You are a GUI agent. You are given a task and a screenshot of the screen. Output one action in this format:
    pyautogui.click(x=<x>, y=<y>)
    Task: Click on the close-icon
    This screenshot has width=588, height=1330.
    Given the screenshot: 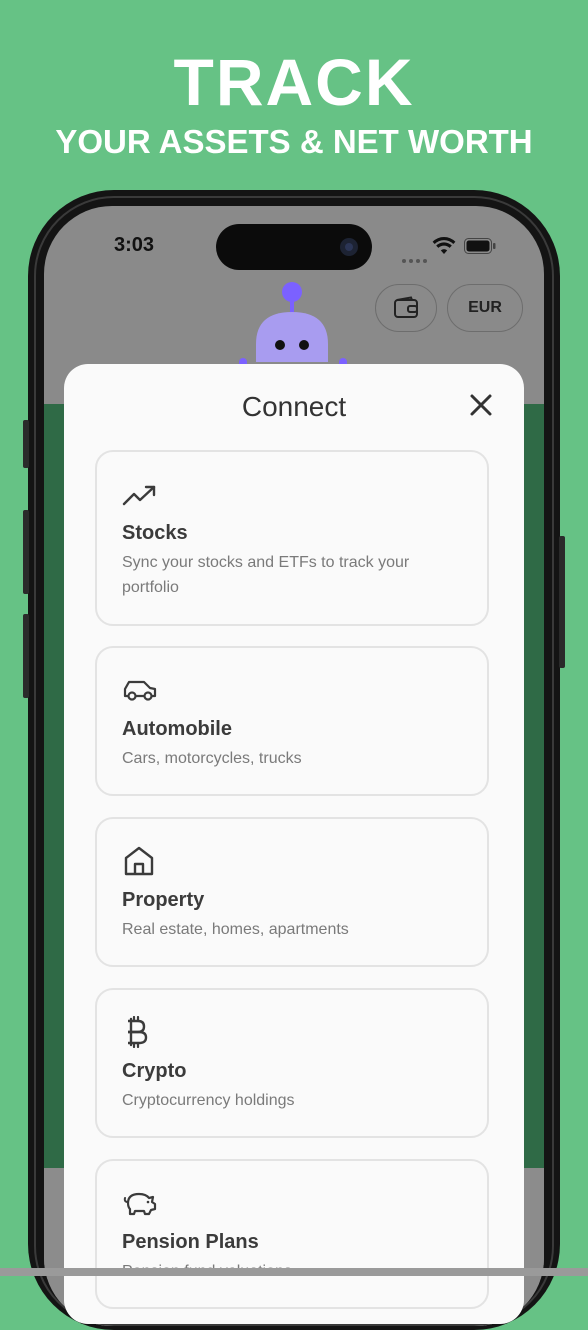 What is the action you would take?
    pyautogui.click(x=481, y=405)
    